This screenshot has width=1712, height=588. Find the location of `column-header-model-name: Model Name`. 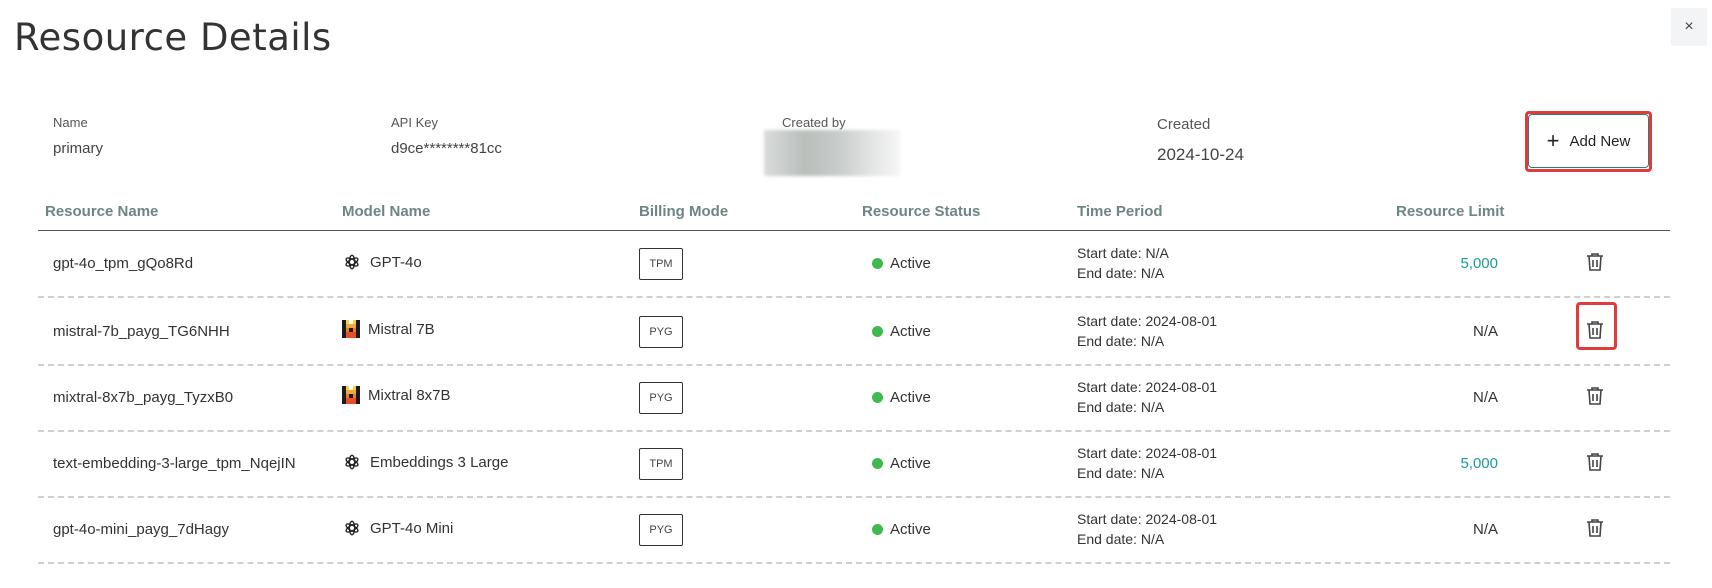

column-header-model-name: Model Name is located at coordinates (386, 211).